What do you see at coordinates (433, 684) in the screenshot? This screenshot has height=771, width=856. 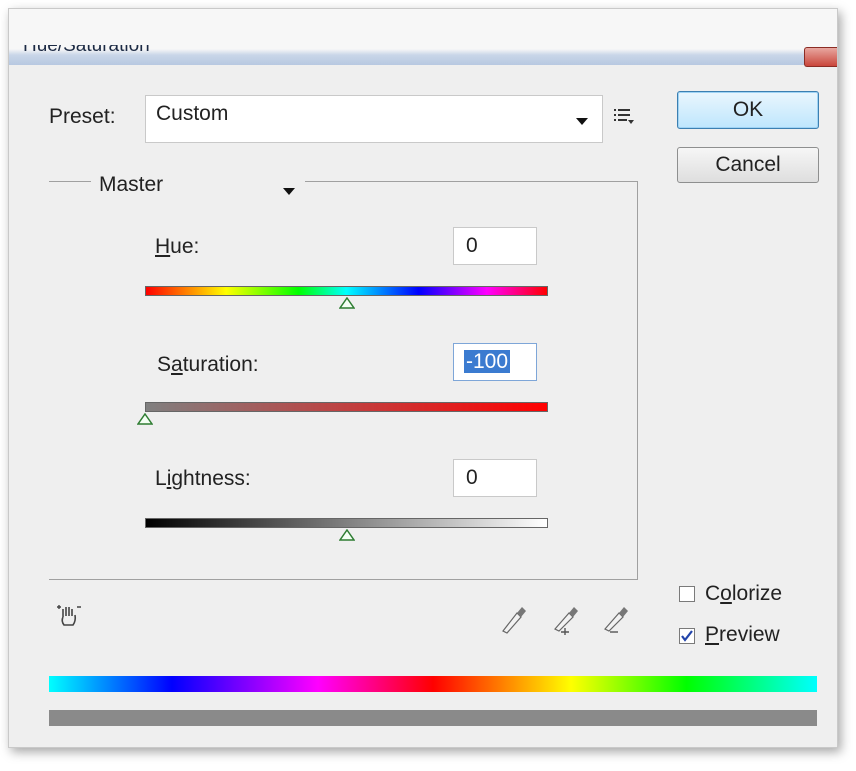 I see `input-color-spectrum` at bounding box center [433, 684].